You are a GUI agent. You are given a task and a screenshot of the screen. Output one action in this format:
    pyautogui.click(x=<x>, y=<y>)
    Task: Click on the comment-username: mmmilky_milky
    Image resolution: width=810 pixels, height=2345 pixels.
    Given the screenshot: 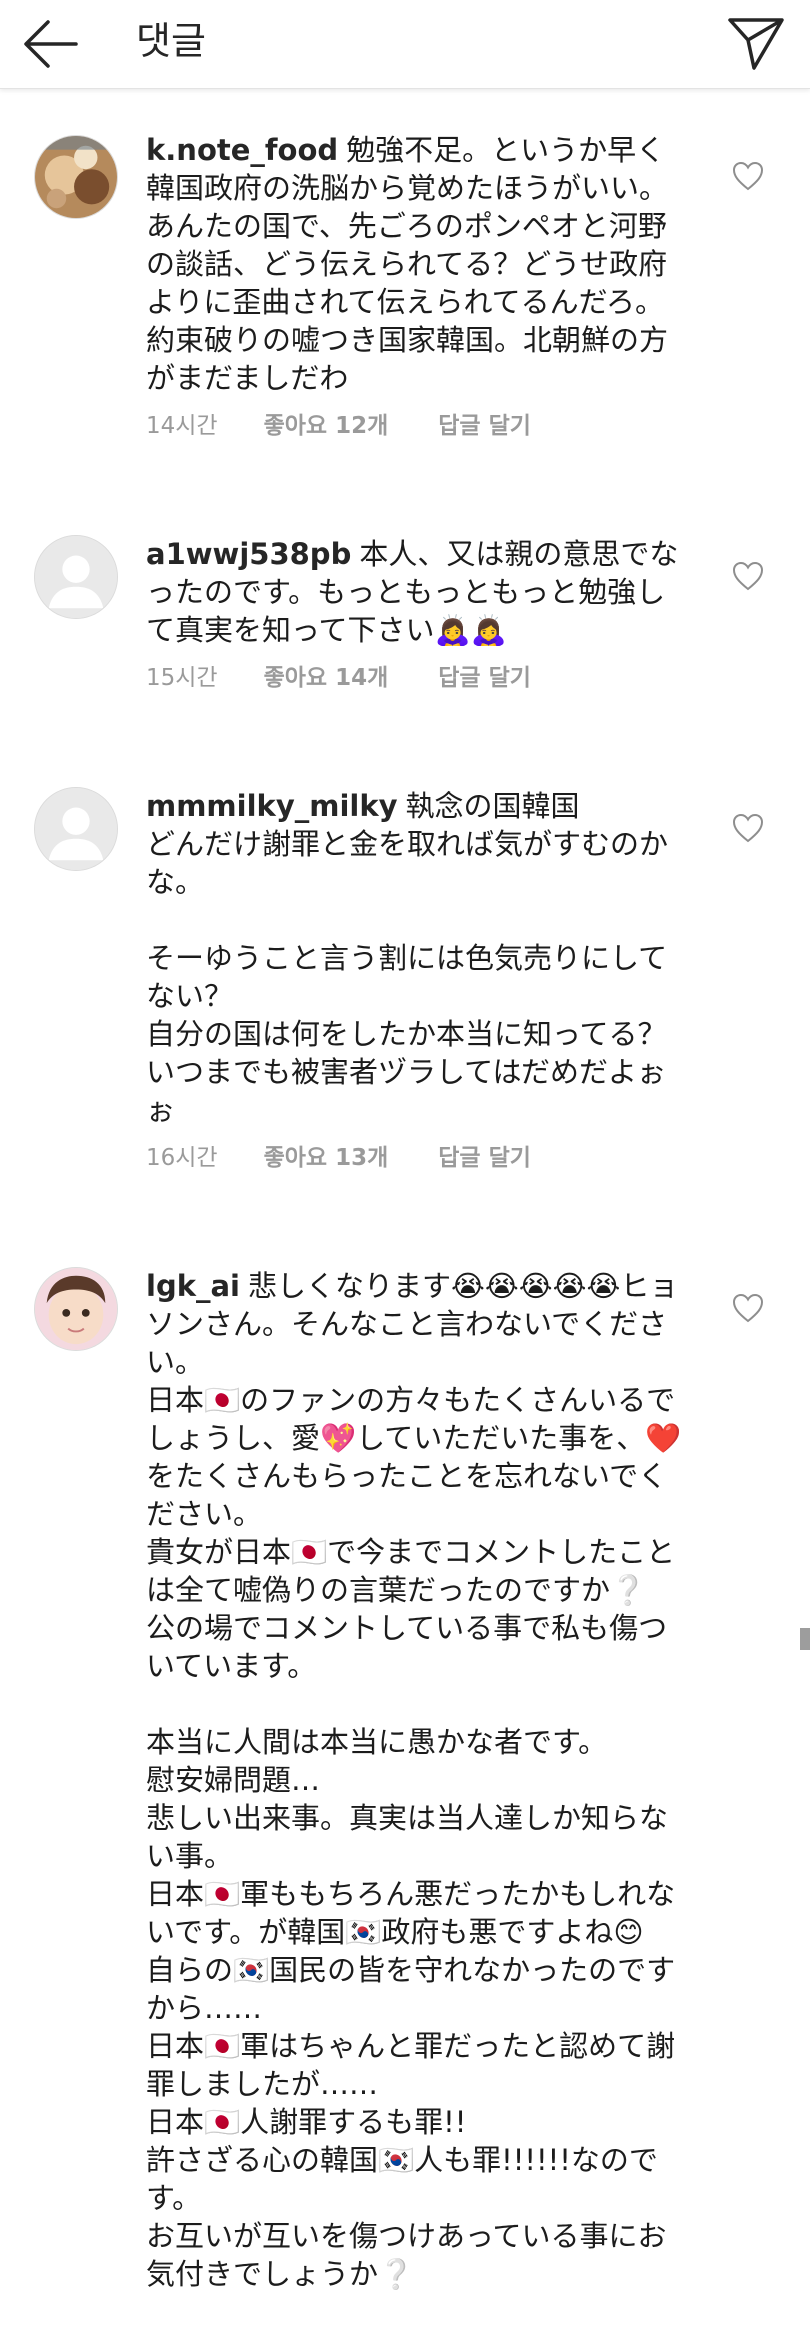 What is the action you would take?
    pyautogui.click(x=272, y=806)
    